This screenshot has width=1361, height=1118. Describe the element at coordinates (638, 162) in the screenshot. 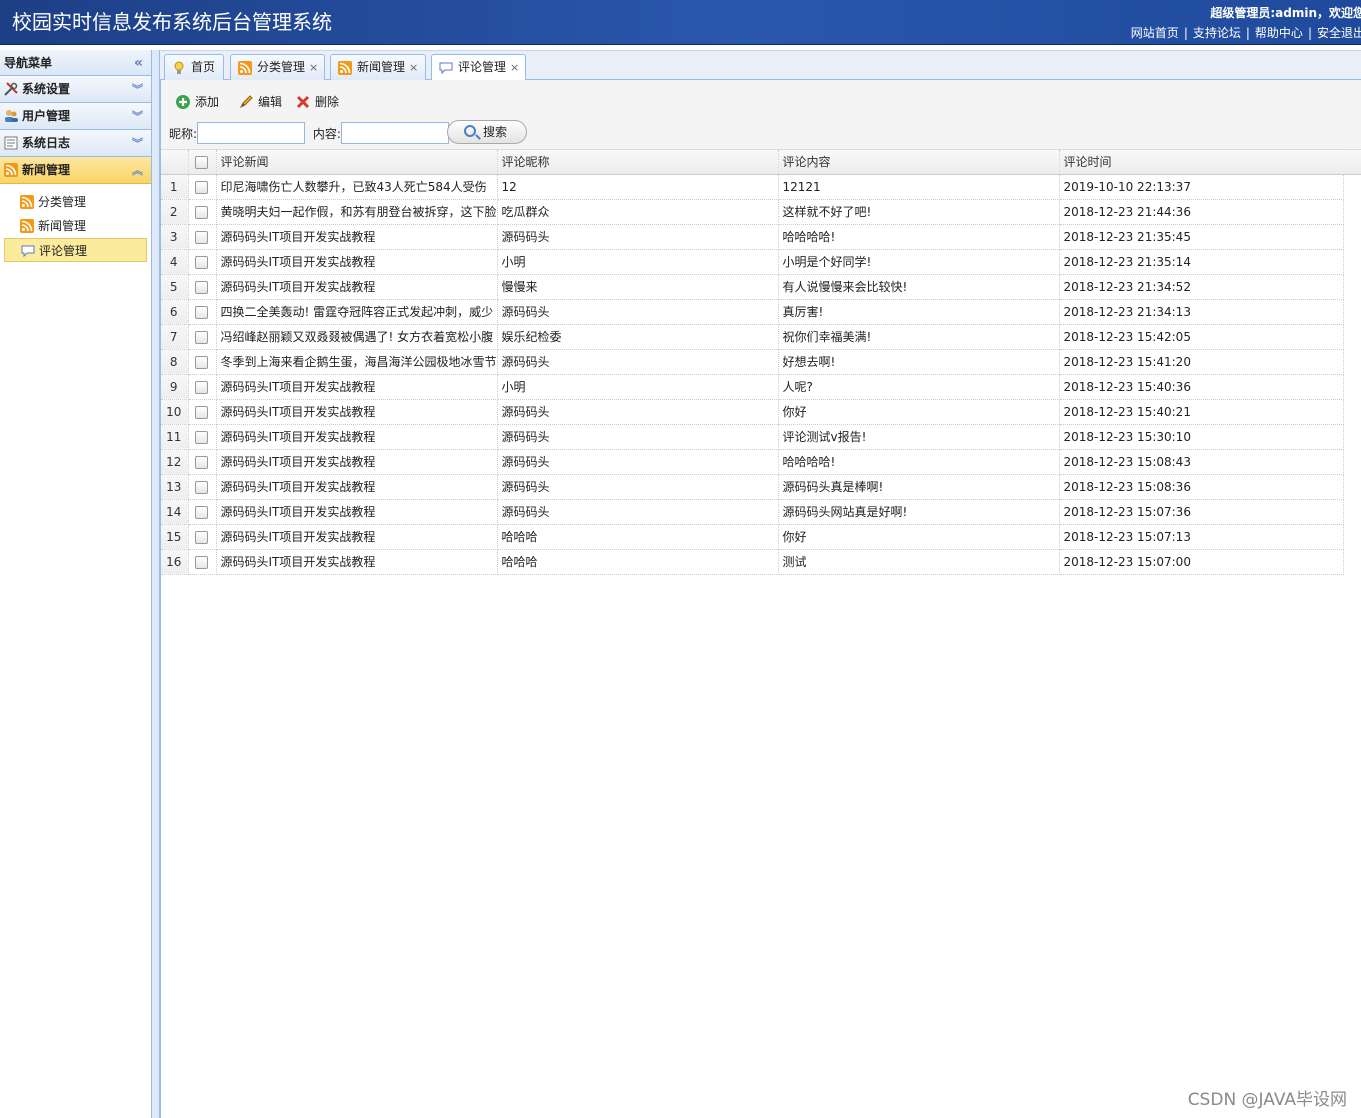

I see `column-header-nickname: 评论昵称` at that location.